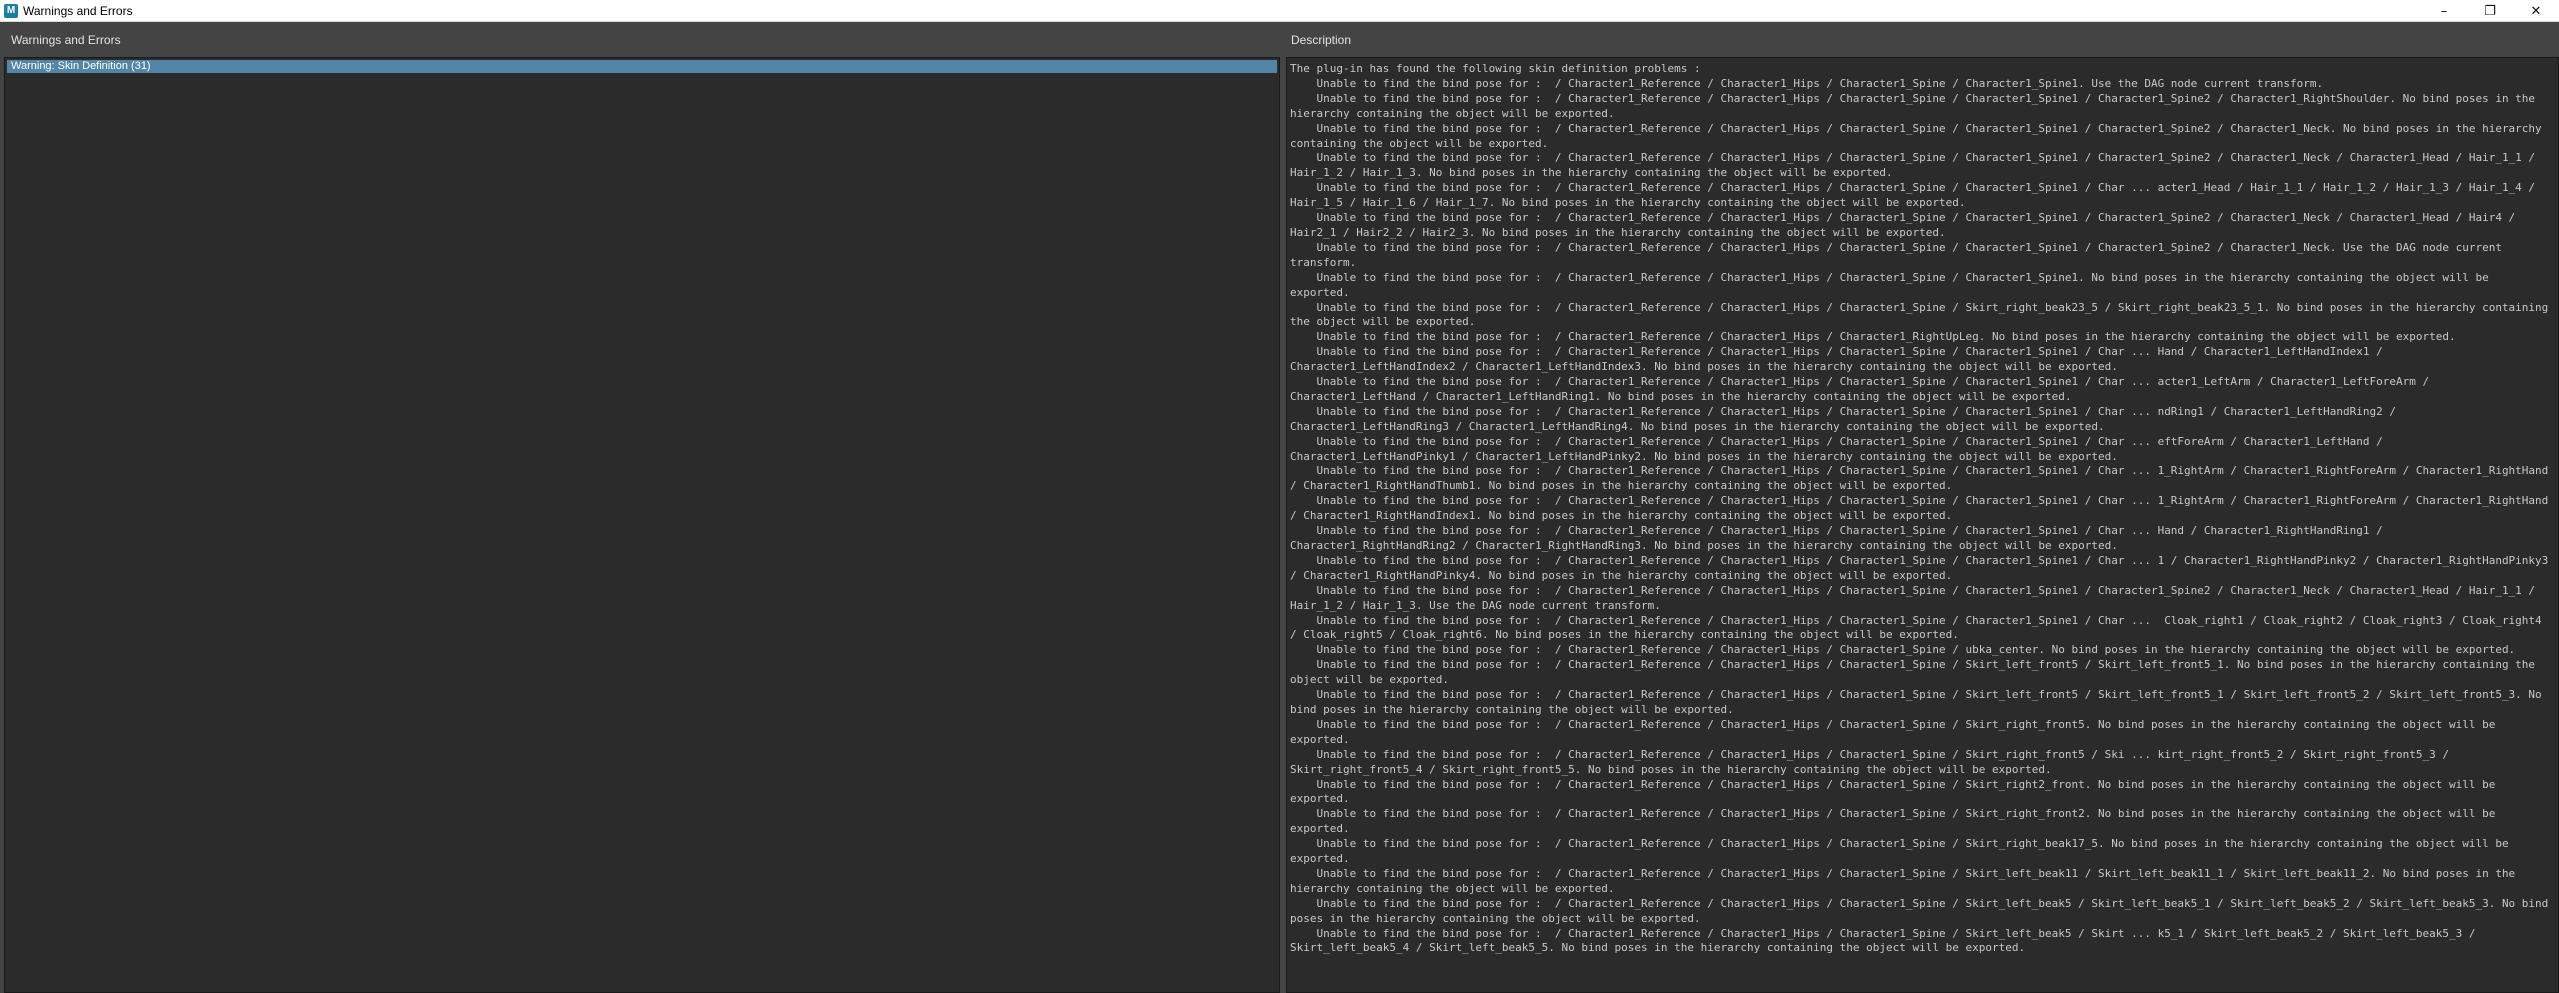 This screenshot has height=993, width=2559. What do you see at coordinates (2490, 11) in the screenshot?
I see `restore-button: ❐` at bounding box center [2490, 11].